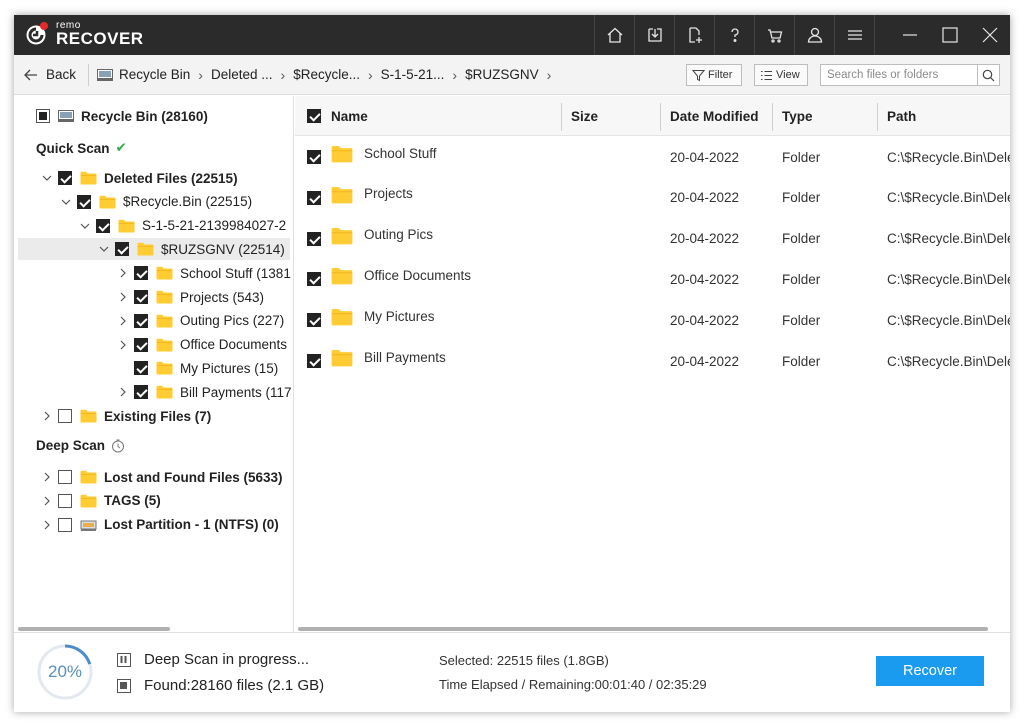 The height and width of the screenshot is (726, 1024). Describe the element at coordinates (65, 671) in the screenshot. I see `progress-percent: 20%` at that location.